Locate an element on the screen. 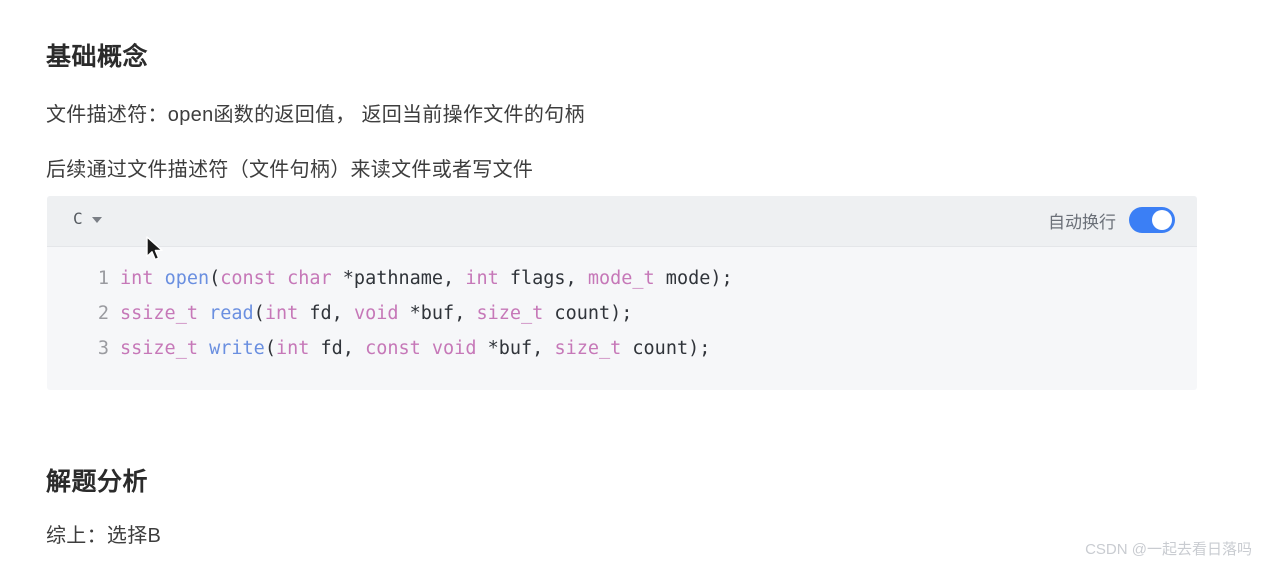 This screenshot has height=572, width=1270. code-token: read is located at coordinates (231, 313).